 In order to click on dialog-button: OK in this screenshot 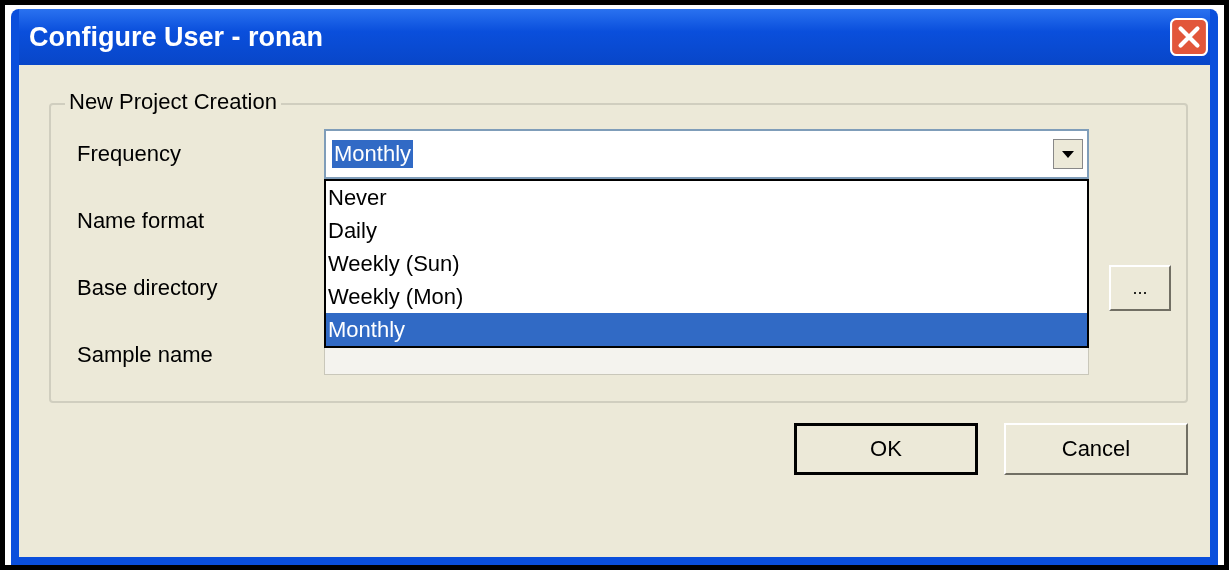, I will do `click(886, 449)`.